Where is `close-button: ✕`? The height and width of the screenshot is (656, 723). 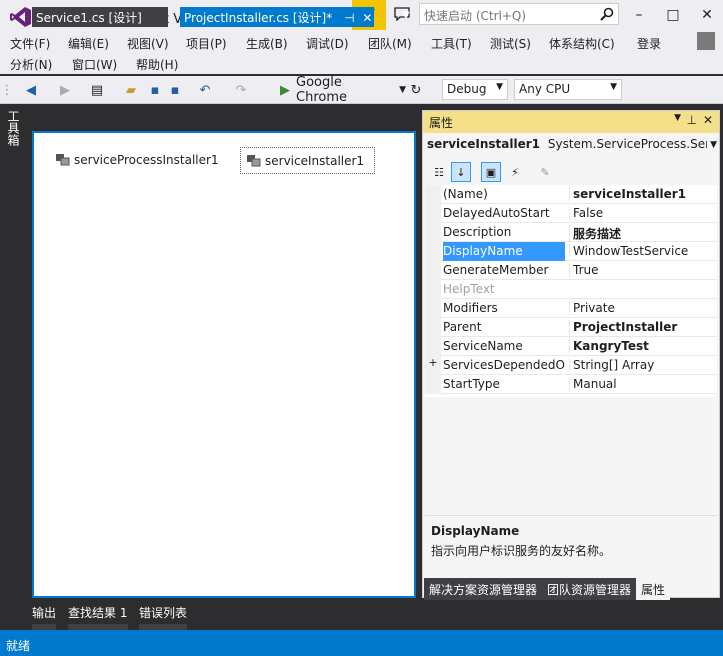
close-button: ✕ is located at coordinates (707, 15).